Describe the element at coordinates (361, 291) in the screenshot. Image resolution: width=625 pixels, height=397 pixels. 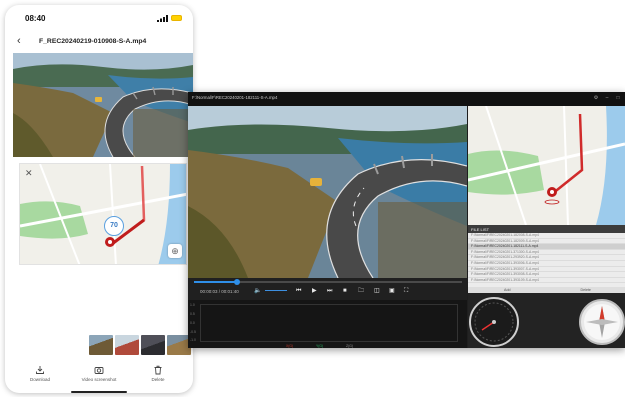
I see `folder-icon: 🗀` at that location.